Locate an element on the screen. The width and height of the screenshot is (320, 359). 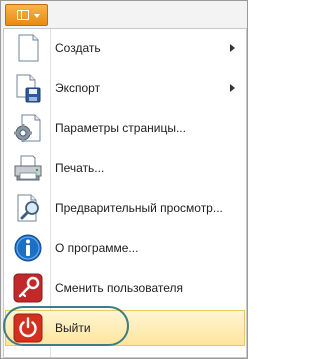
power-icon is located at coordinates (28, 328).